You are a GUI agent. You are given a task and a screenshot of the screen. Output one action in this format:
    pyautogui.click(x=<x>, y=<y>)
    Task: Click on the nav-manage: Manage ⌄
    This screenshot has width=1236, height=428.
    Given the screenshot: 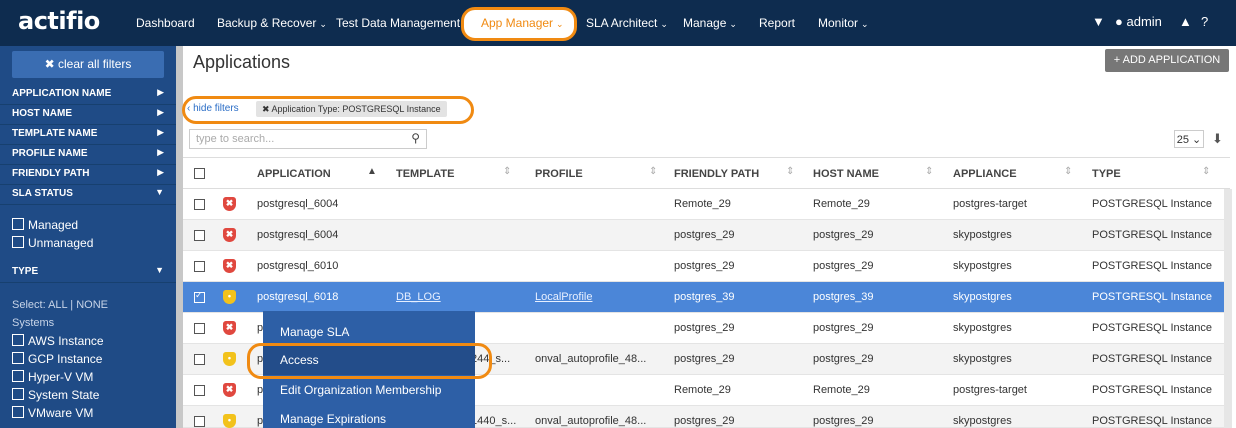 What is the action you would take?
    pyautogui.click(x=710, y=23)
    